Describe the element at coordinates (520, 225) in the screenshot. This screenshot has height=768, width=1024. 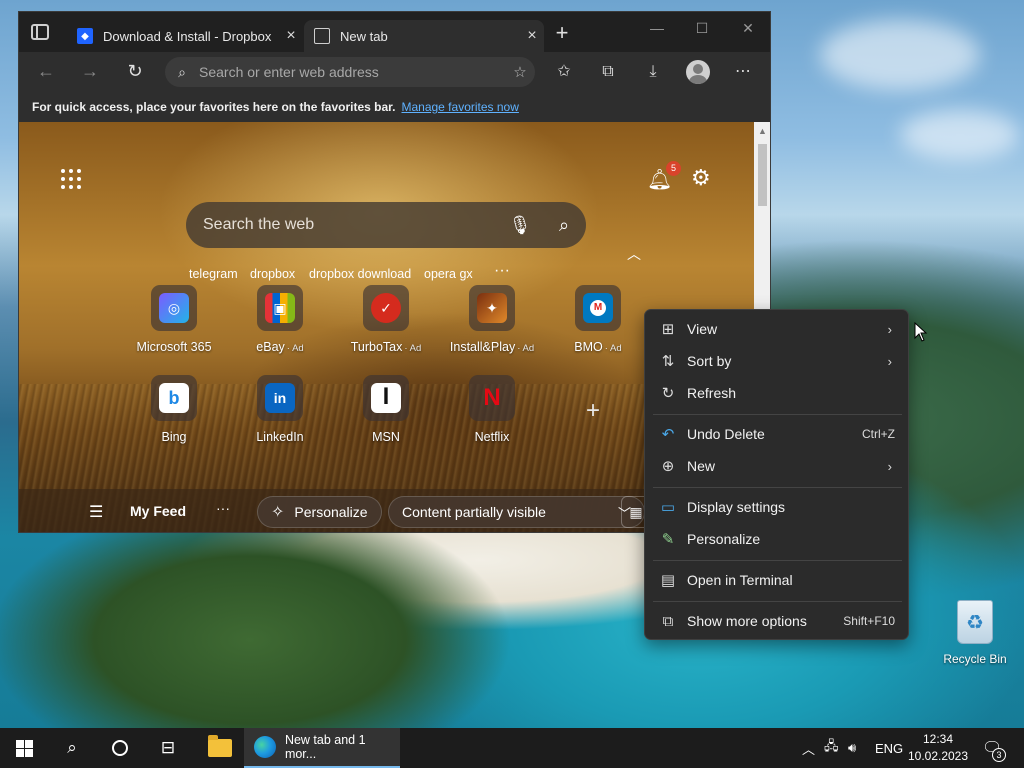
I see `microphone-icon: 🎙︎` at that location.